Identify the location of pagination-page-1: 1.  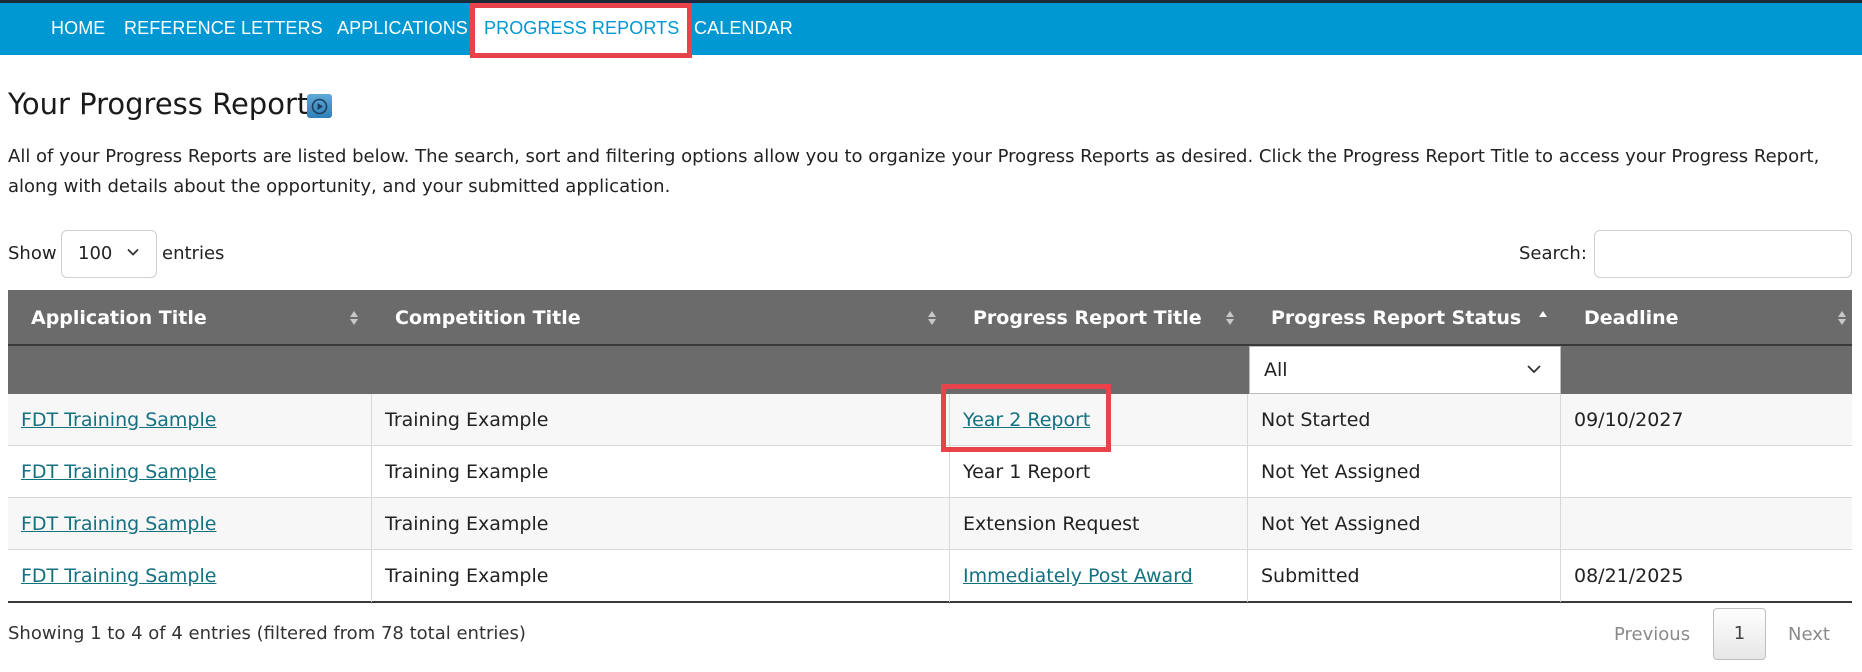
(1739, 634).